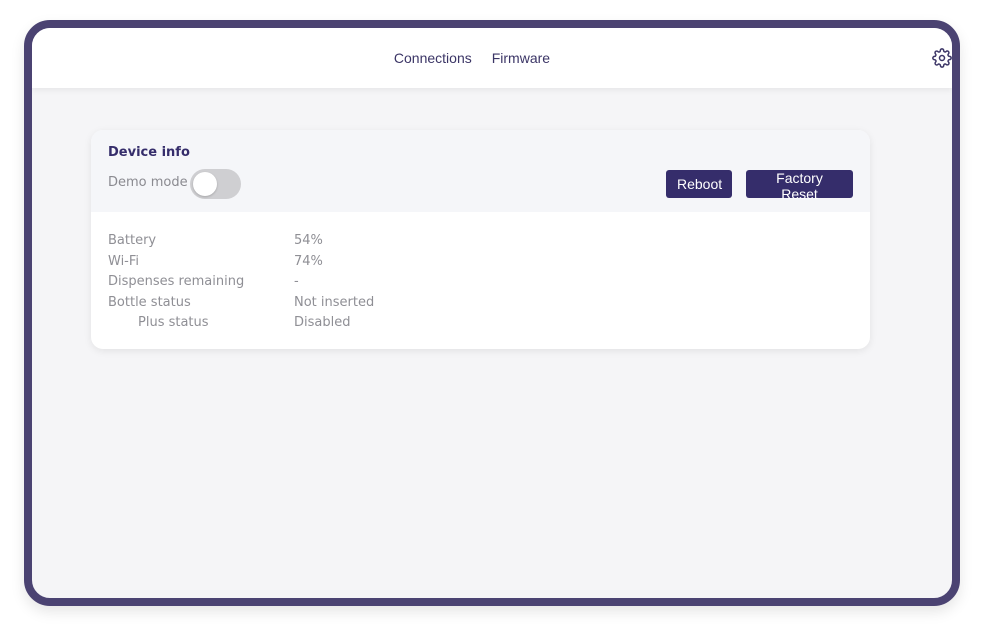 The height and width of the screenshot is (636, 986). I want to click on info-value: Not inserted, so click(334, 302).